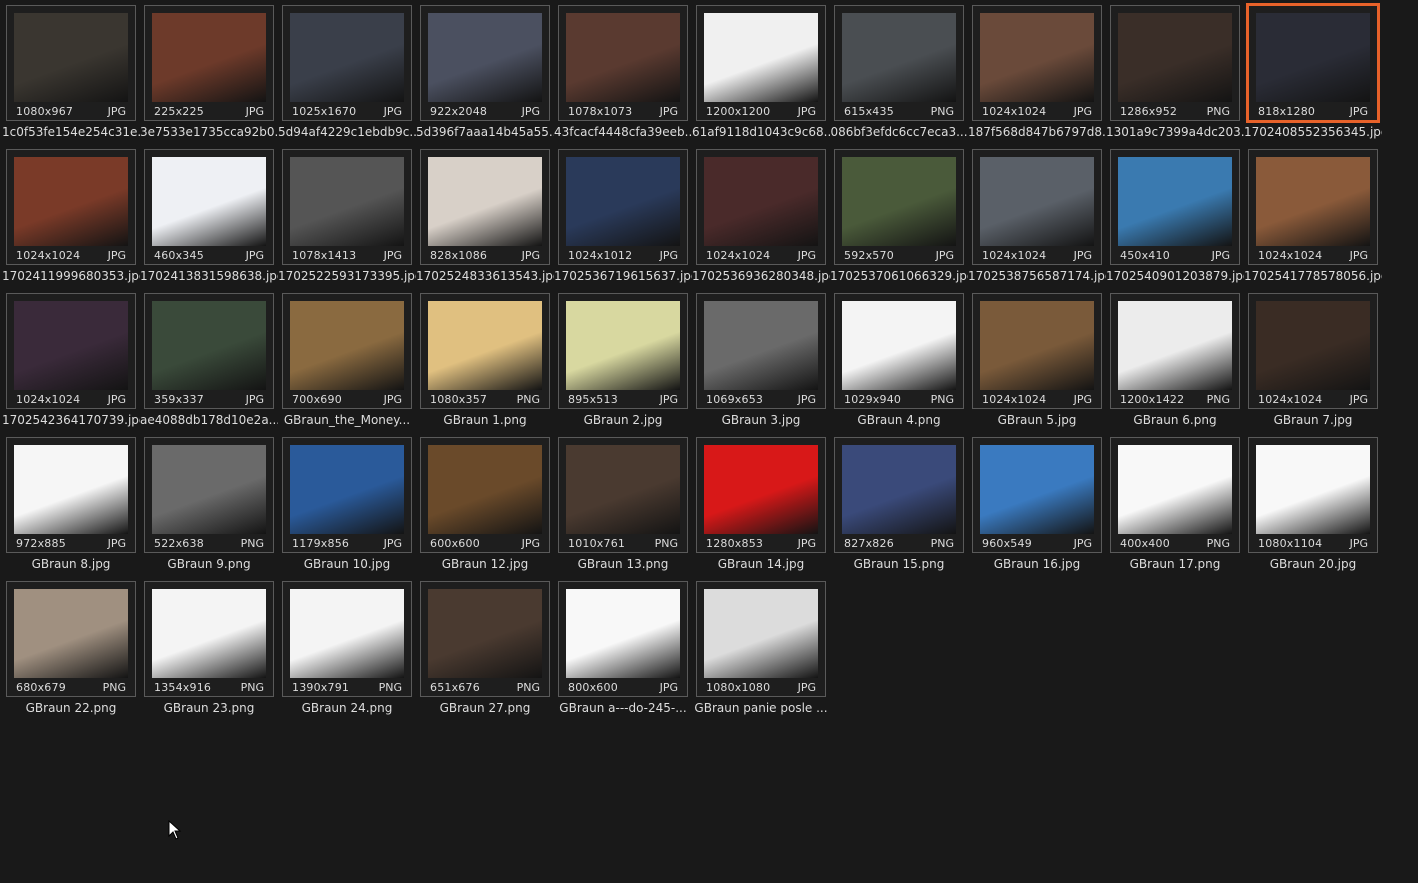 The image size is (1418, 883). I want to click on file-tile: 1024x1024 JPG 1702538756587174.jpg, so click(1037, 216).